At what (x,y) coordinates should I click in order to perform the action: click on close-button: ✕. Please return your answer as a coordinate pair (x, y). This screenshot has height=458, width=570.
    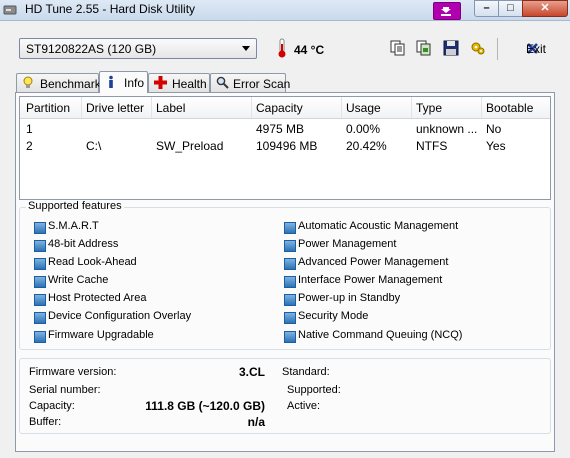
    Looking at the image, I should click on (545, 8).